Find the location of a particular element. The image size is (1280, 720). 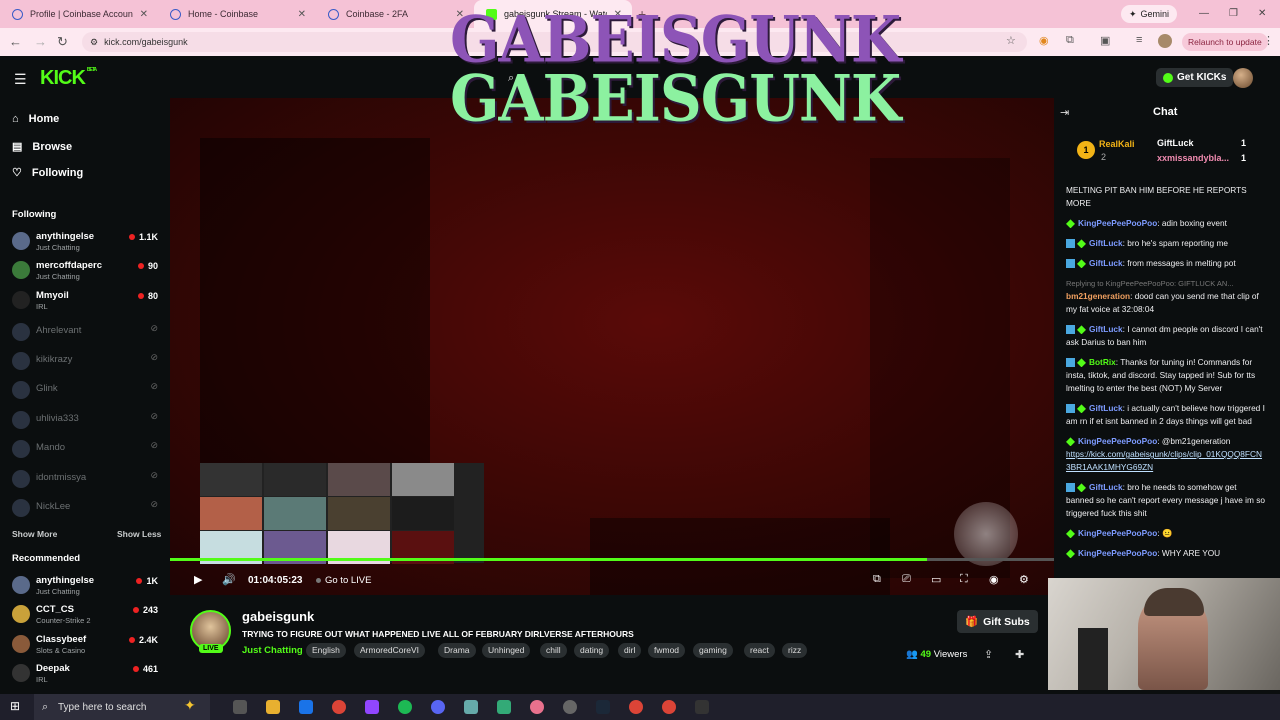

tab-coinbase-home: Home - Coinbase ✕ is located at coordinates (237, 14).